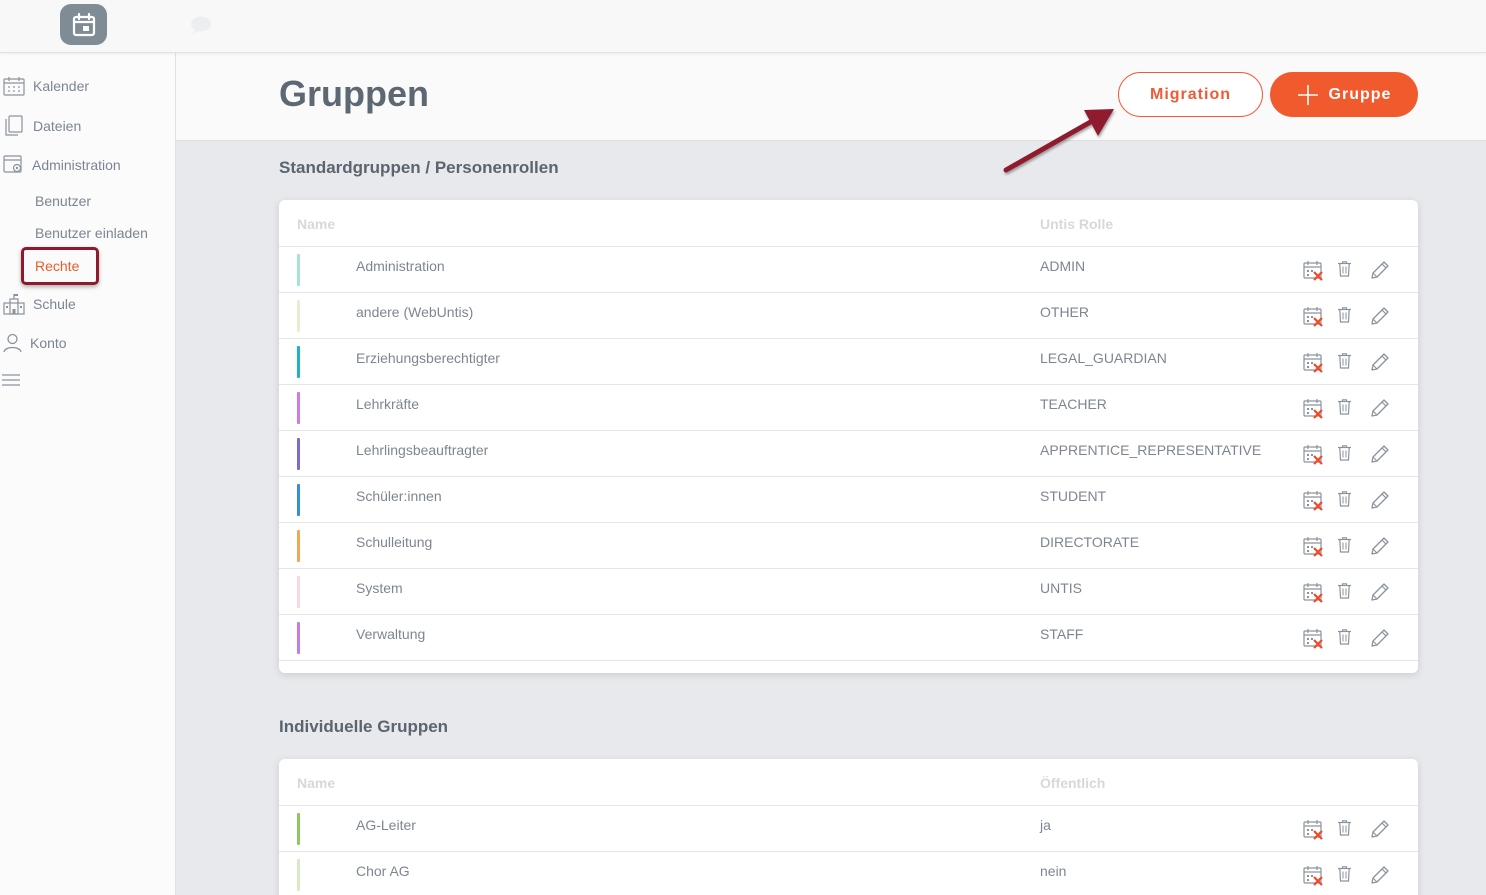  What do you see at coordinates (848, 873) in the screenshot?
I see `table-row: Chor AG nein` at bounding box center [848, 873].